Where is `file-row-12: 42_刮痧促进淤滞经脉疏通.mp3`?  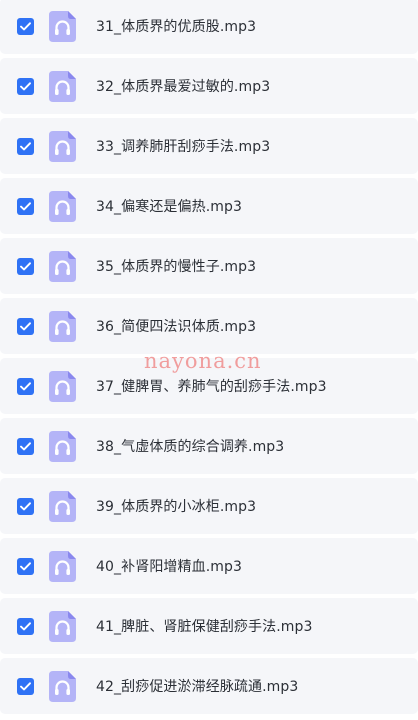
file-row-12: 42_刮痧促进淤滞经脉疏通.mp3 is located at coordinates (209, 686).